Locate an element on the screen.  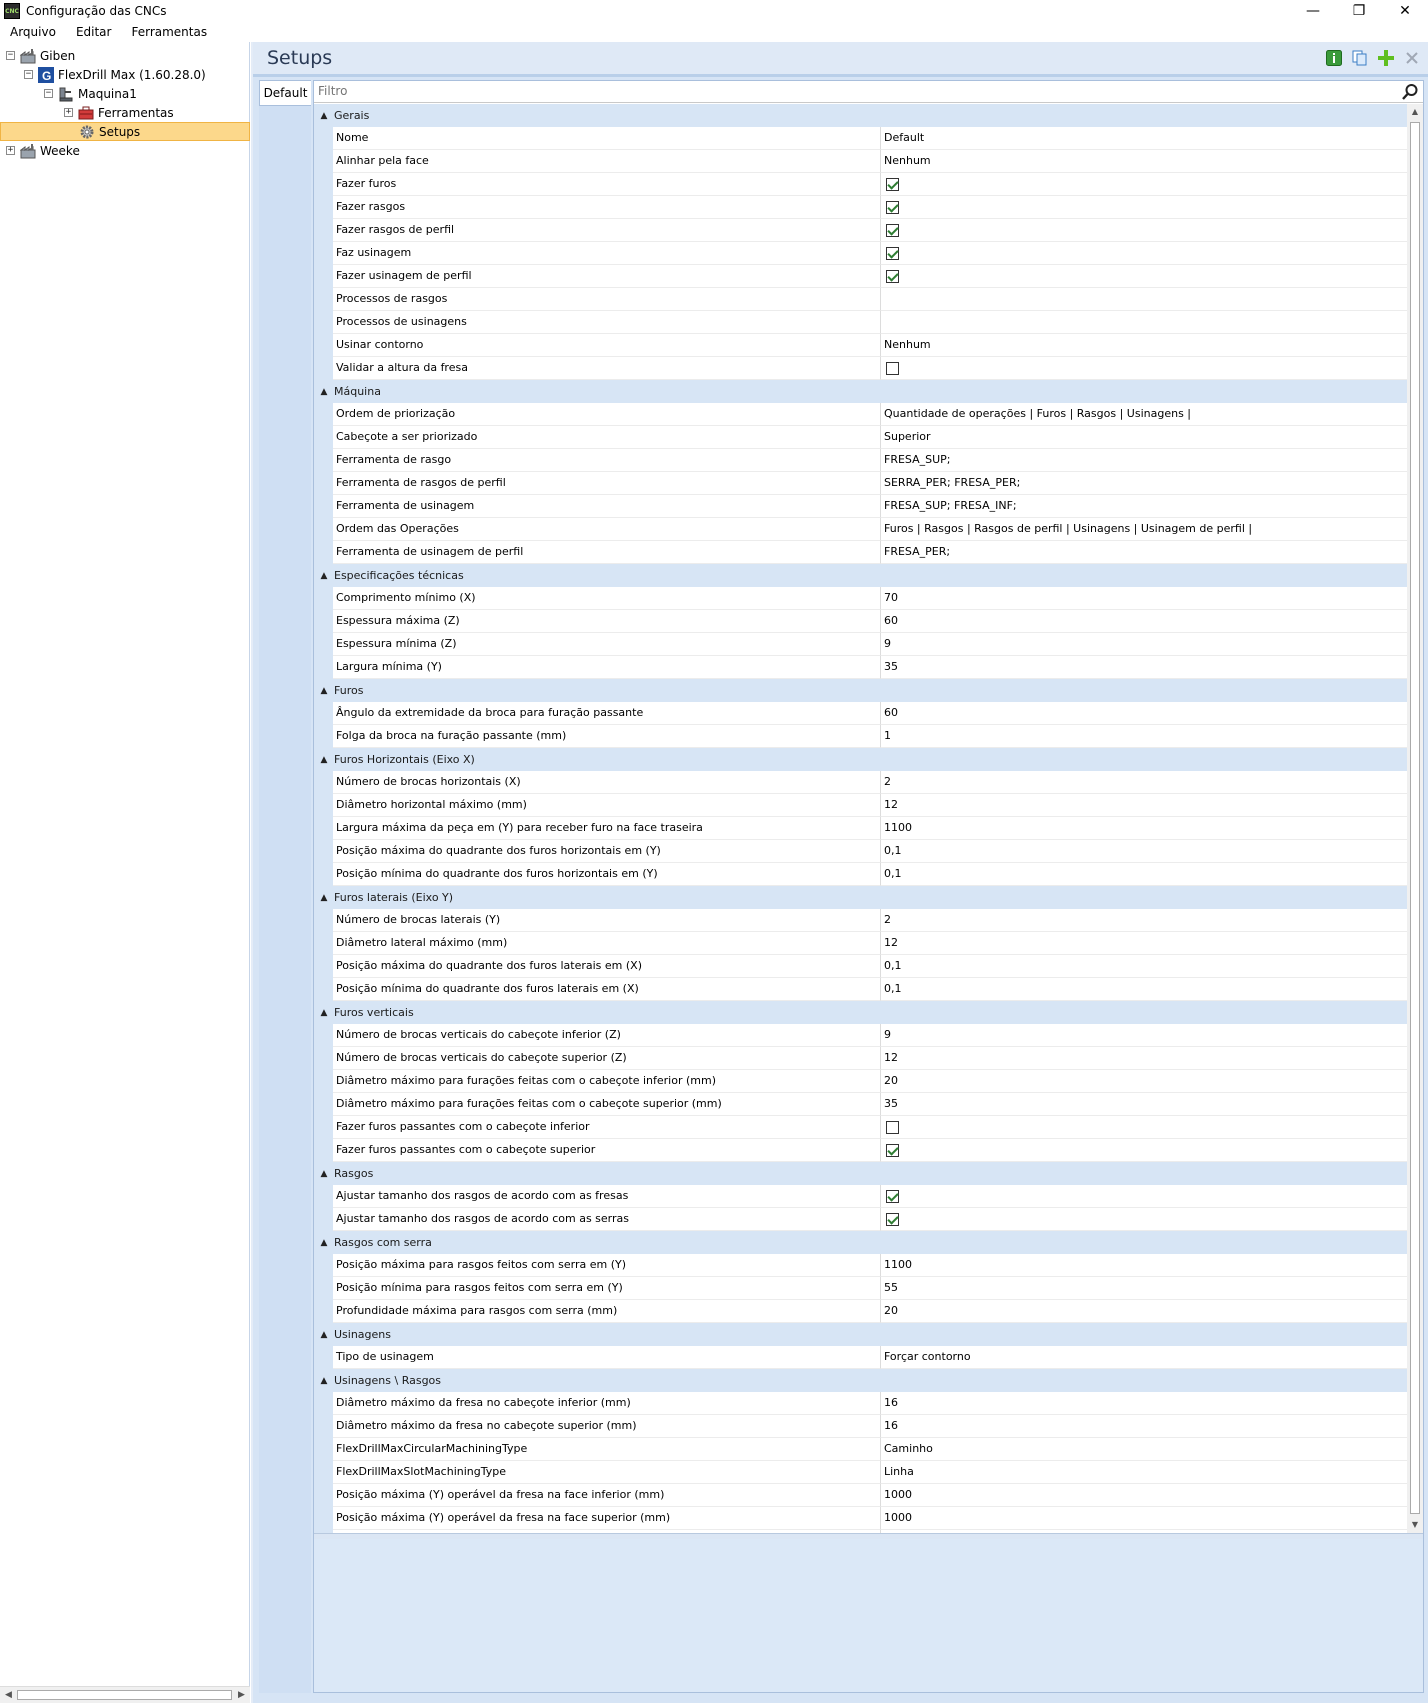
property-value: 60 is located at coordinates (1144, 621).